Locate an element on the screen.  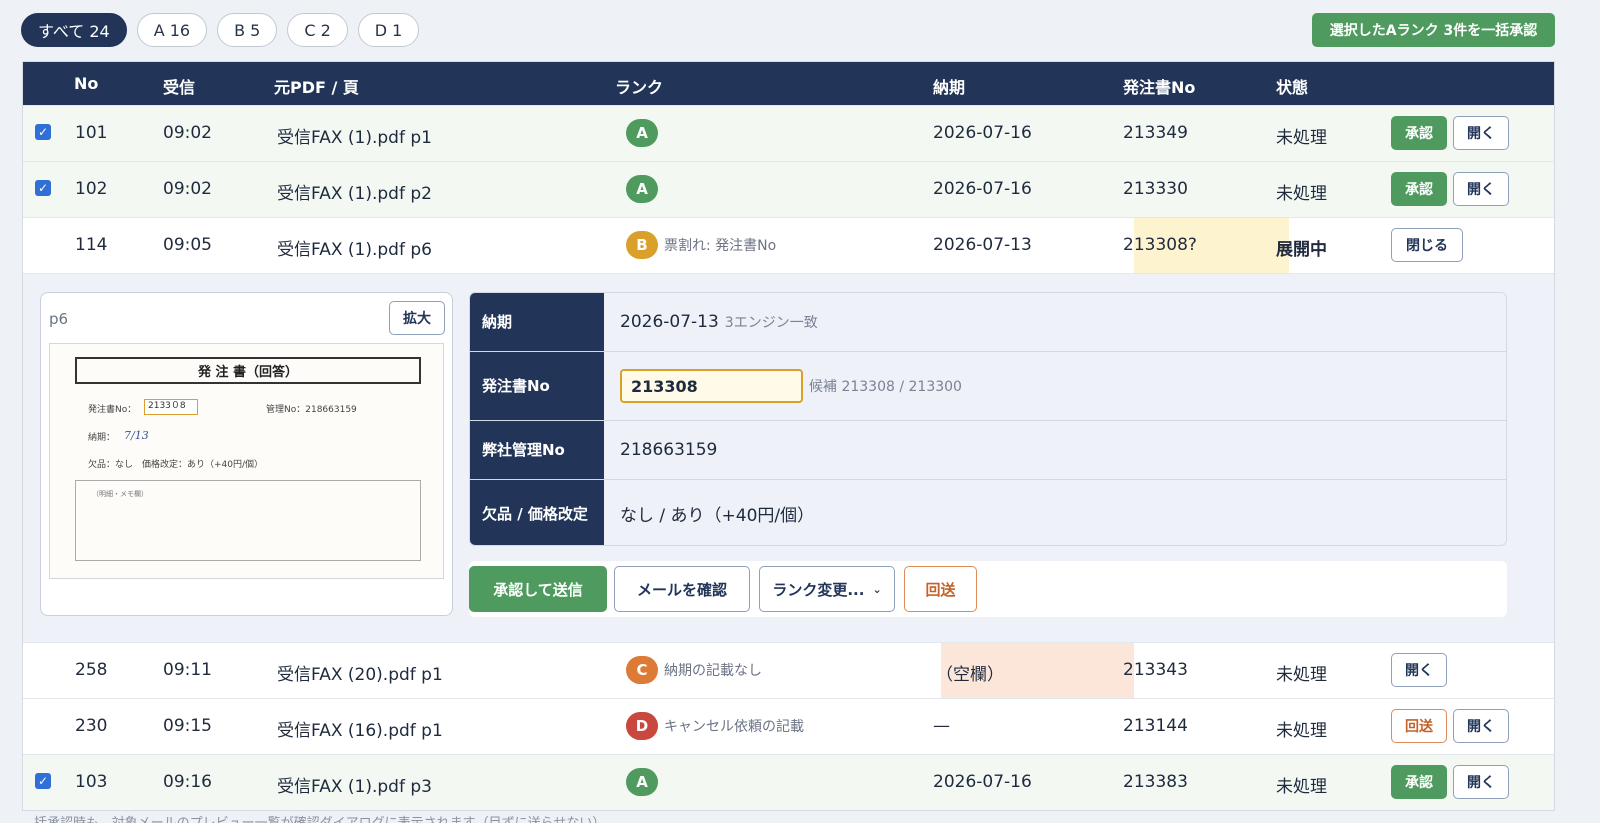
doc-due-handwritten: 7/13 is located at coordinates (136, 435).